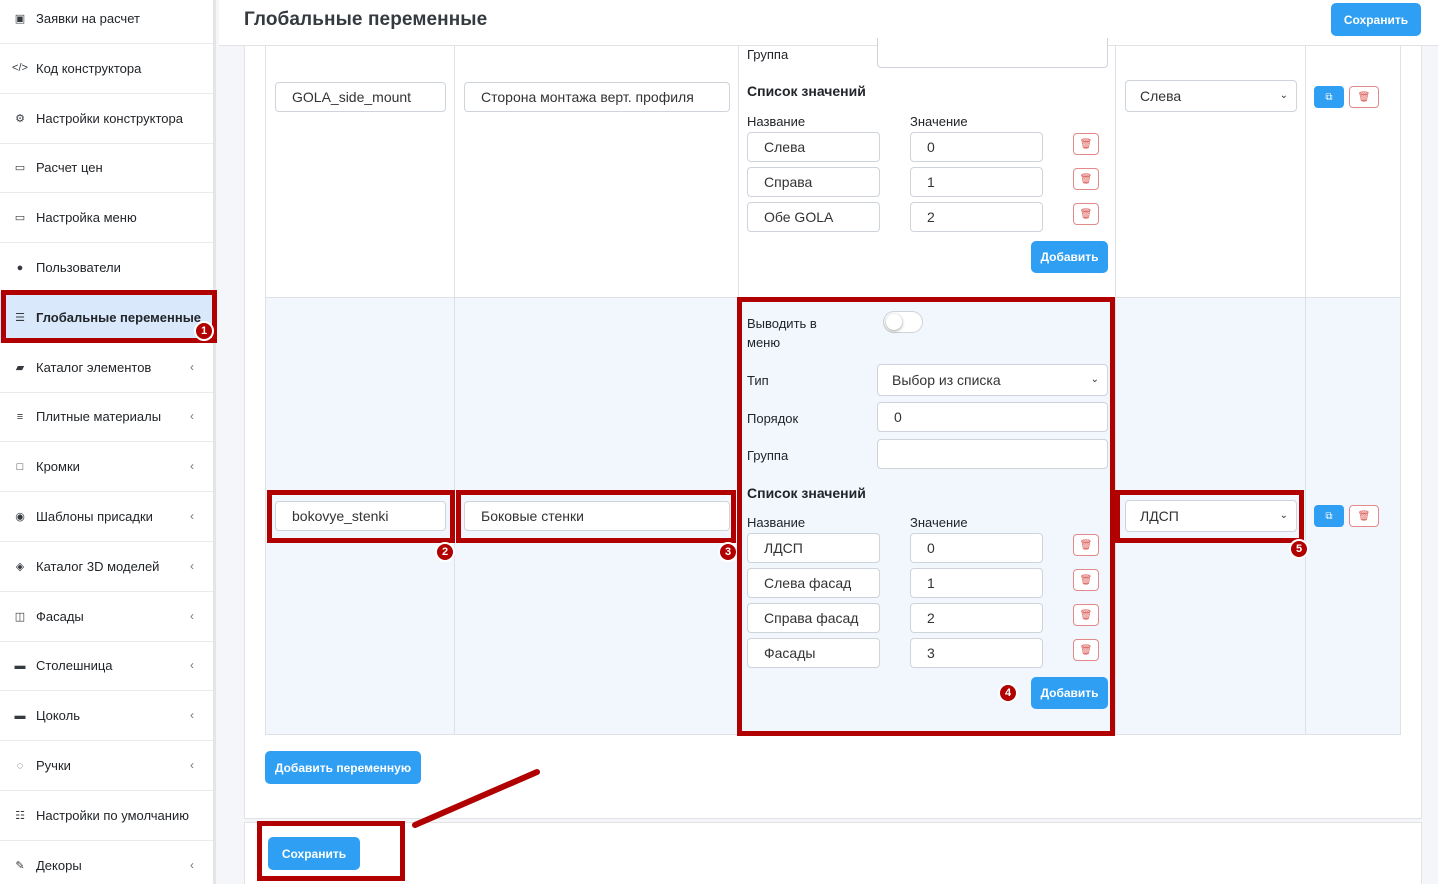  Describe the element at coordinates (813, 583) in the screenshot. I see `value-name-input: Слева фасад` at that location.